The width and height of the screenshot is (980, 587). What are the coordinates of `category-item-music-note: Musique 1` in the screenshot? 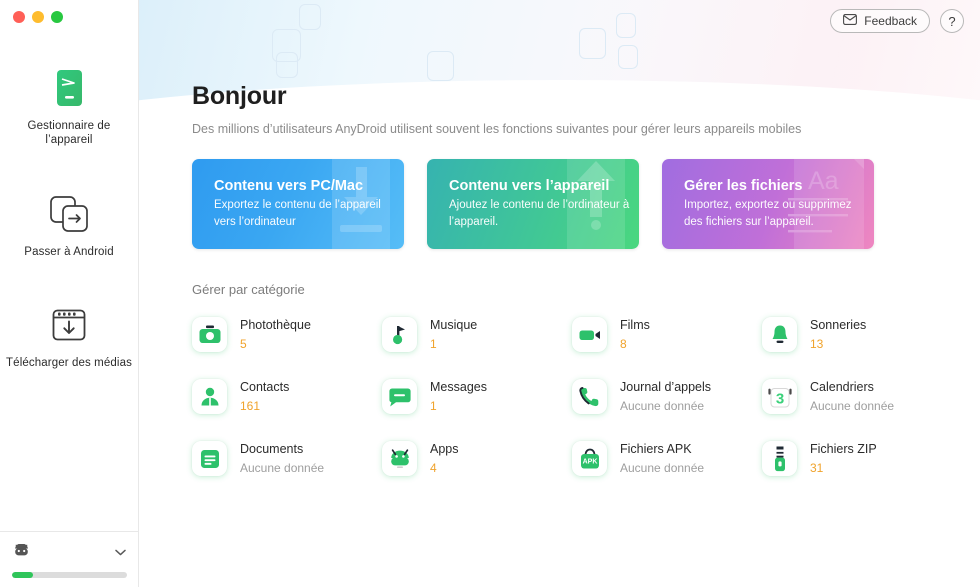 It's located at (477, 334).